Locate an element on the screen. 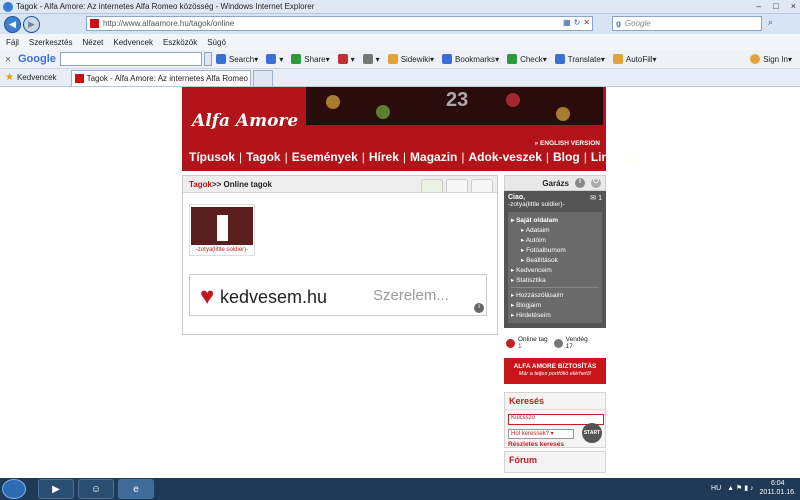 This screenshot has width=800, height=500. online-members: Online tag 1 is located at coordinates (527, 343).